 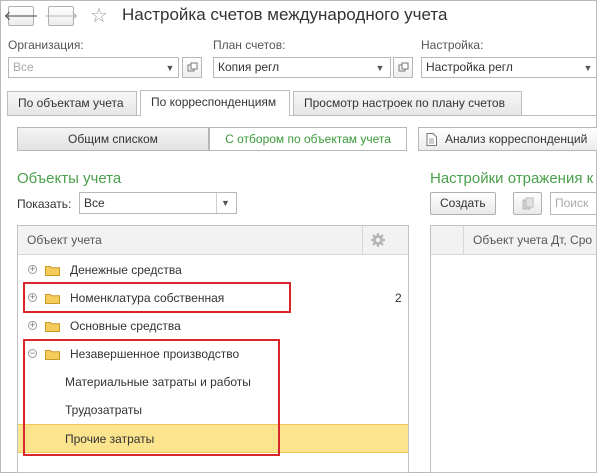 I want to click on document-icon, so click(x=431, y=139).